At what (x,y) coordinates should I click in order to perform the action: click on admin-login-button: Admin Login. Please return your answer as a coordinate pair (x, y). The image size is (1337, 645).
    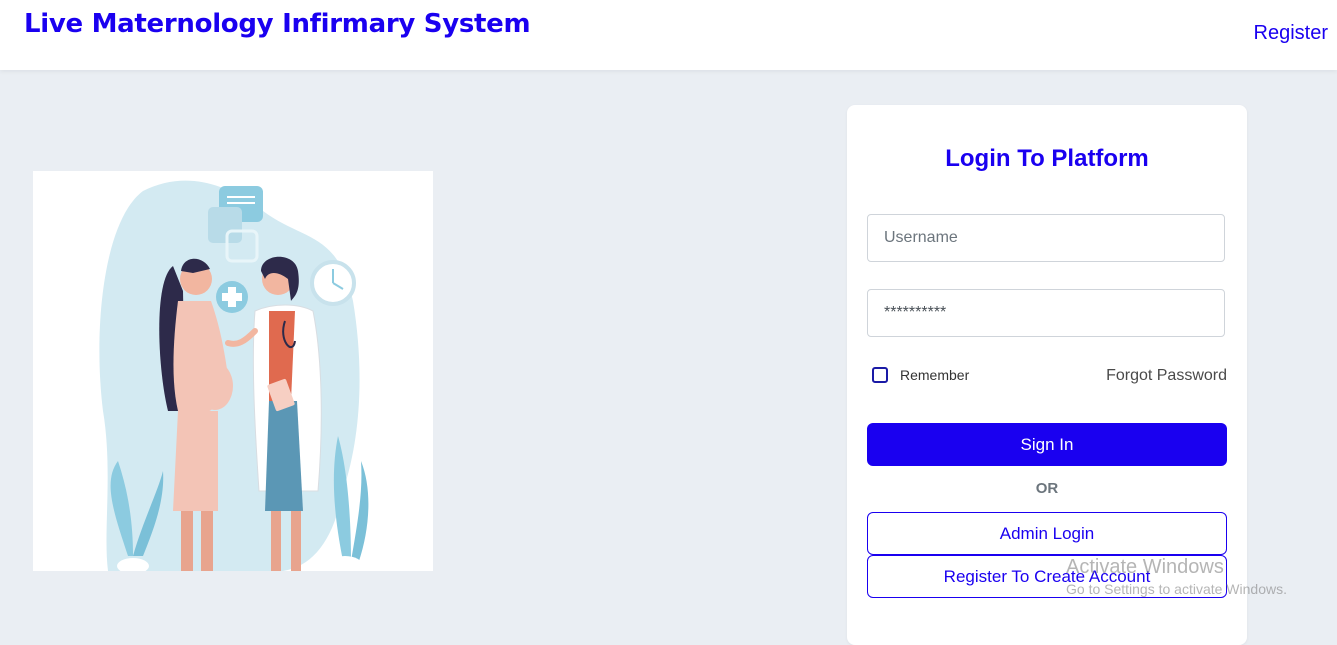
    Looking at the image, I should click on (1047, 533).